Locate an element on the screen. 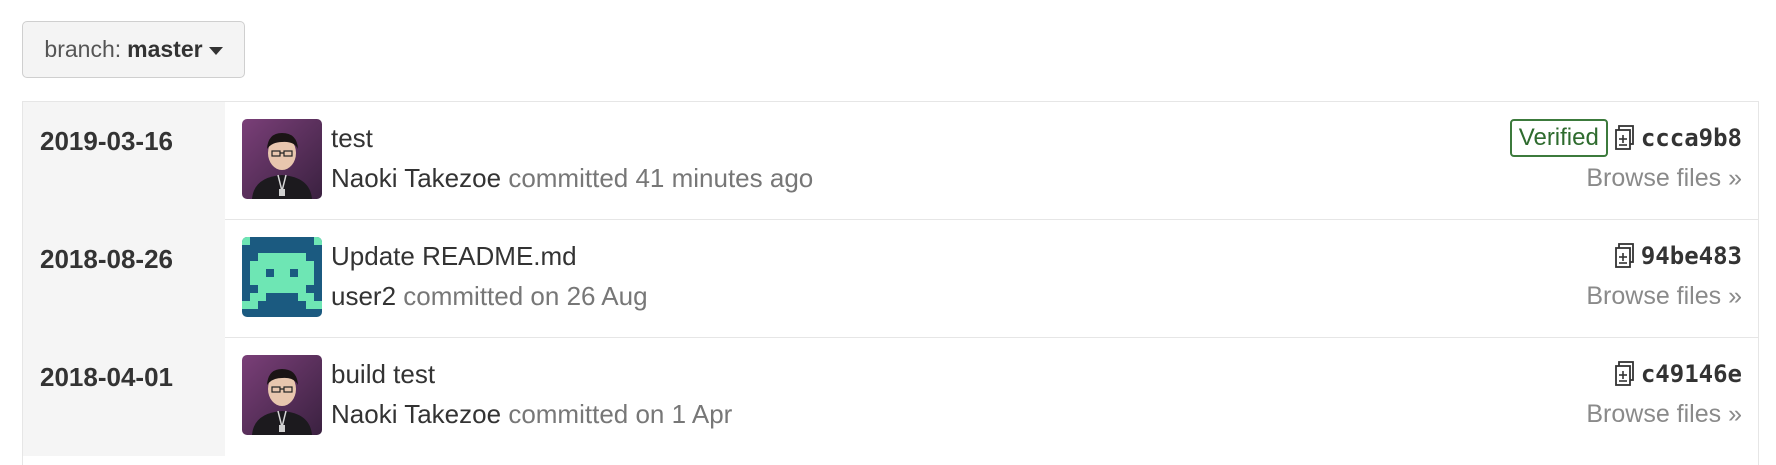 The width and height of the screenshot is (1776, 465). commit-author: user2 is located at coordinates (363, 296).